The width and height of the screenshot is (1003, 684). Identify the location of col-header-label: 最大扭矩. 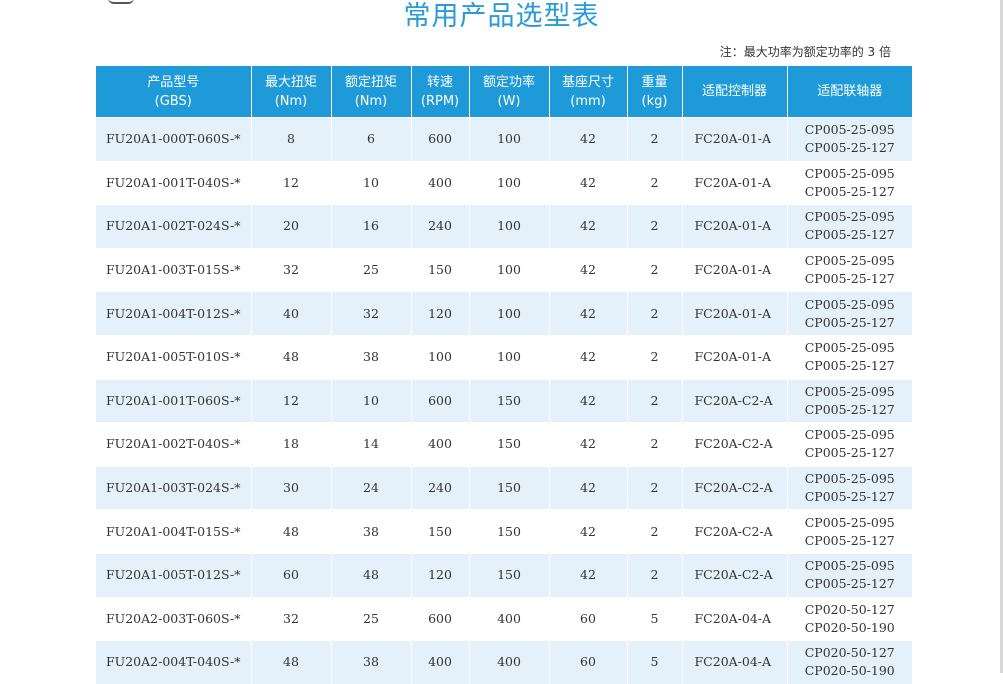
(290, 82).